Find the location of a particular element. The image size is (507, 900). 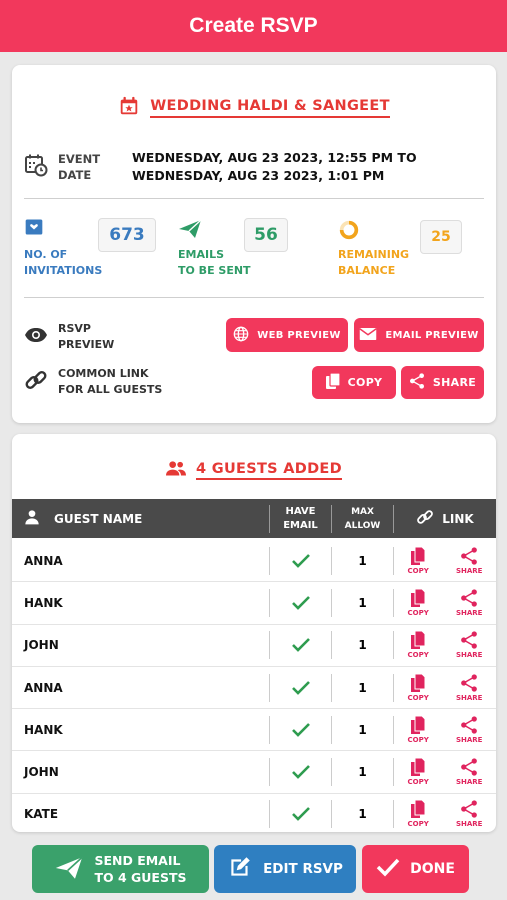

calendar-clock-icon is located at coordinates (36, 167).